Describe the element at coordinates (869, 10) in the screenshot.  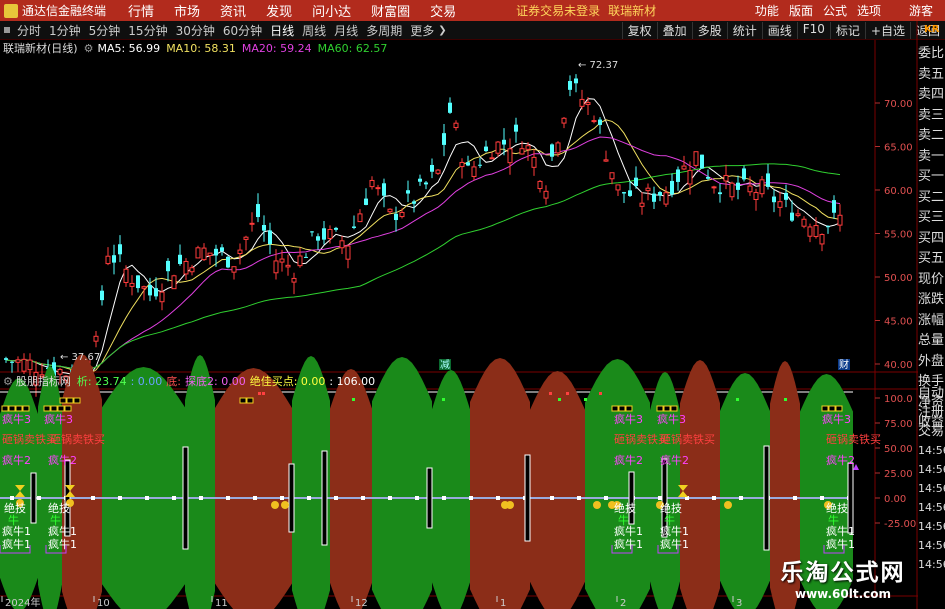
I see `title-right-item-3: 选项` at that location.